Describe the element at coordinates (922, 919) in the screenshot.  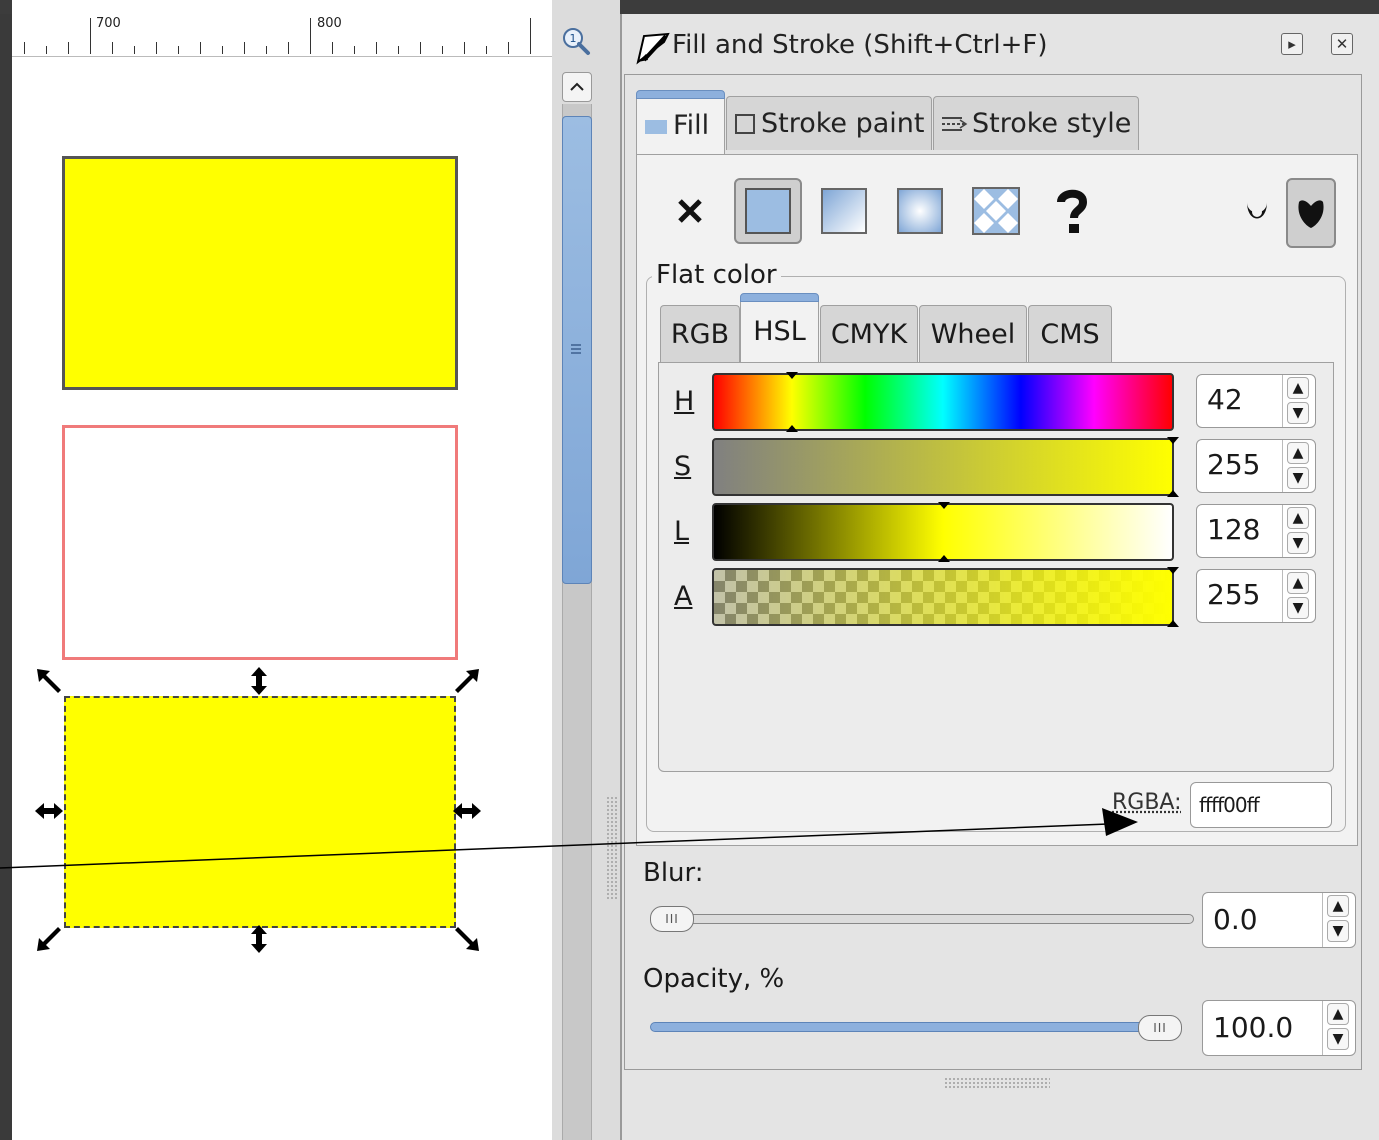
I see `blur-track` at that location.